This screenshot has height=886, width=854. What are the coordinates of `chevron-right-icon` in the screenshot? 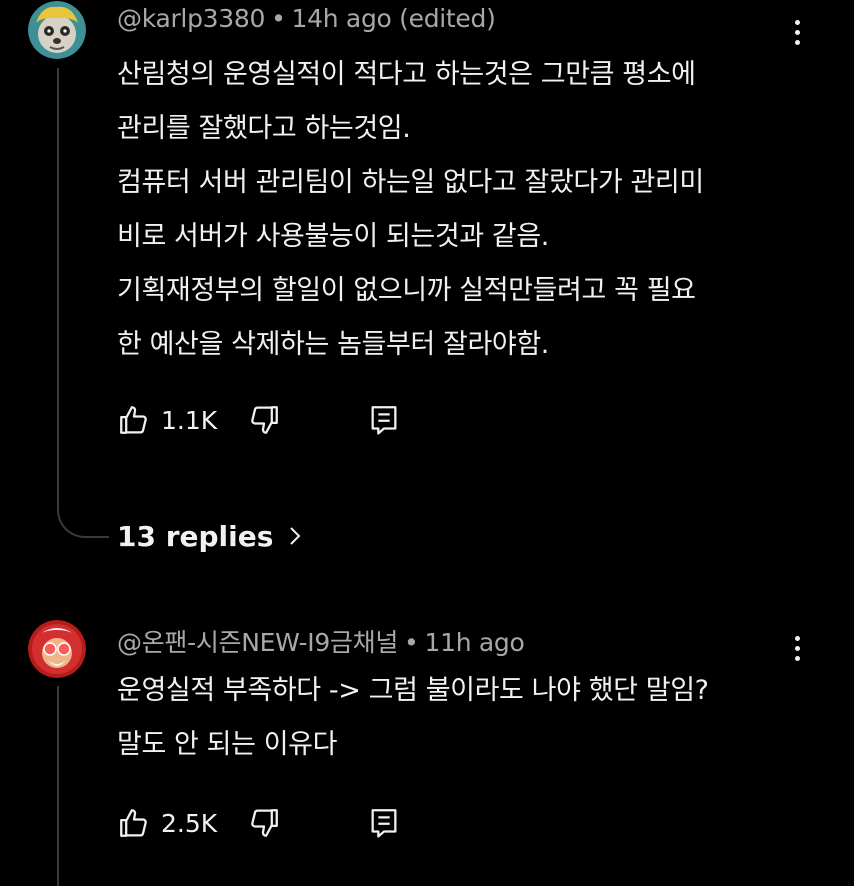 It's located at (295, 536).